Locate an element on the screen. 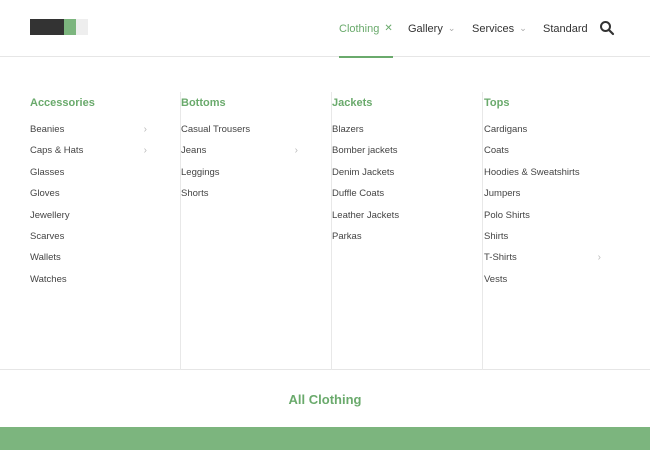  menu-item-label: Denim Jackets is located at coordinates (363, 172).